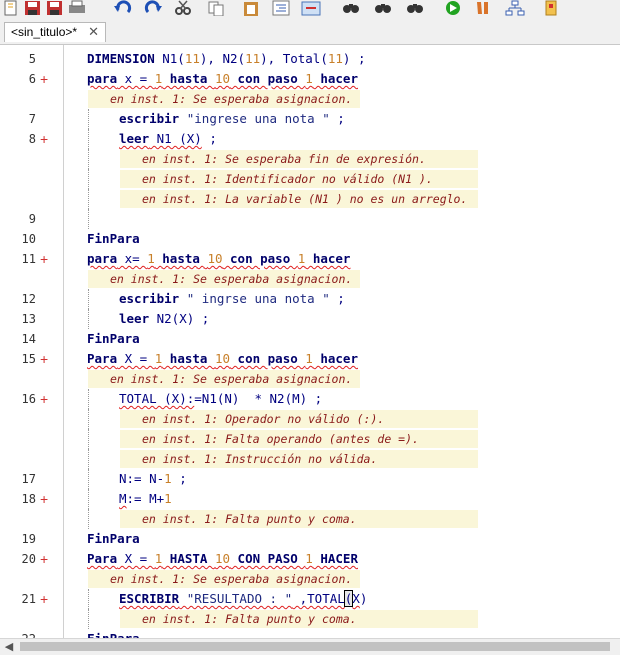  What do you see at coordinates (310, 299) in the screenshot?
I see `code-line: 12 escribir " ingrse una nota " ;` at bounding box center [310, 299].